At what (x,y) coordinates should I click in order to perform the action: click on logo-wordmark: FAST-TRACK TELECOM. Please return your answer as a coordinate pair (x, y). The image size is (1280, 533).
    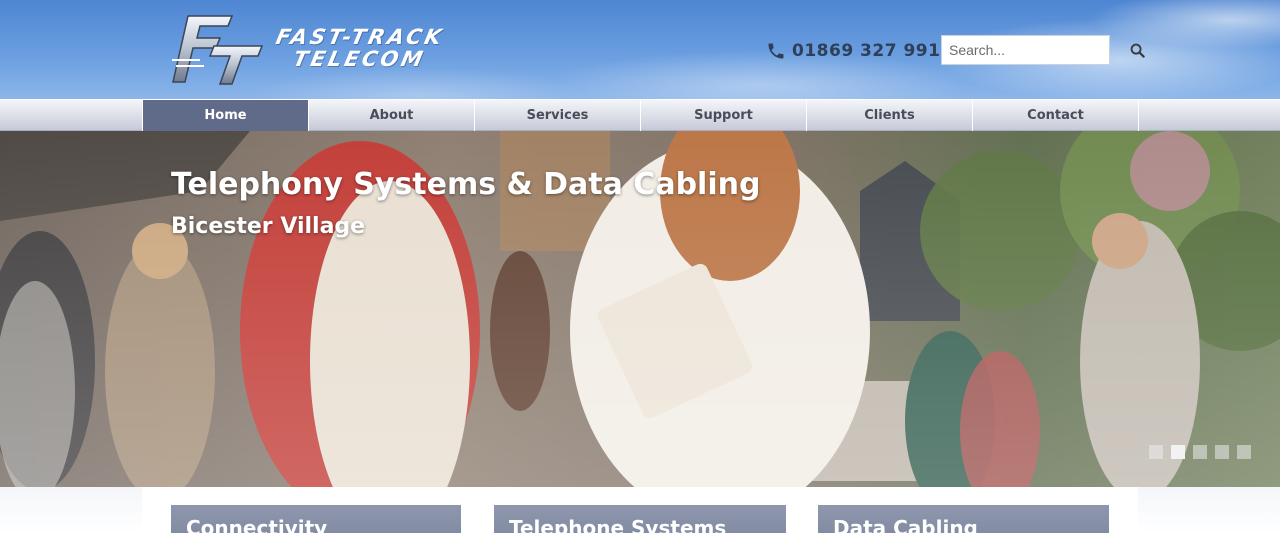
    Looking at the image, I should click on (358, 48).